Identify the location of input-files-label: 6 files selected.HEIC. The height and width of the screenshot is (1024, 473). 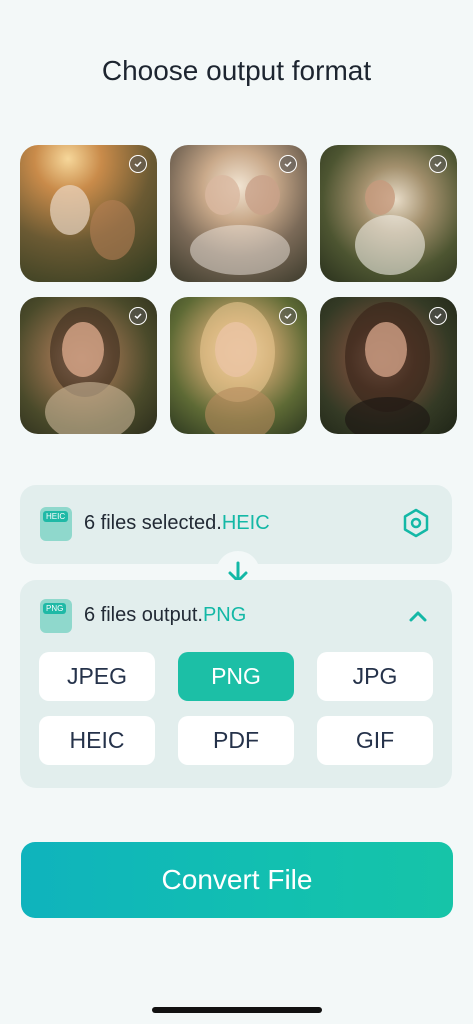
(177, 523).